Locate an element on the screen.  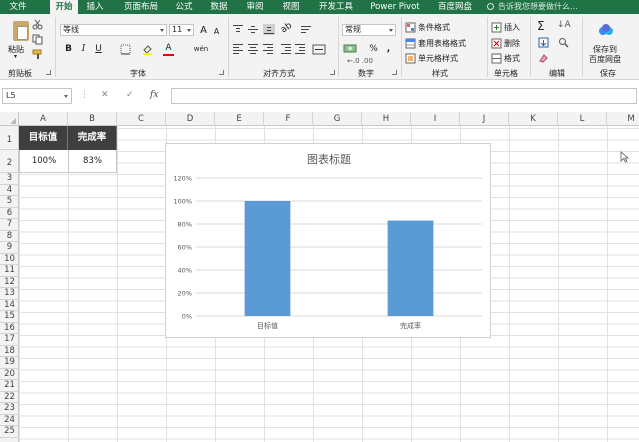
tab-developer: 开发工具 is located at coordinates (336, 7).